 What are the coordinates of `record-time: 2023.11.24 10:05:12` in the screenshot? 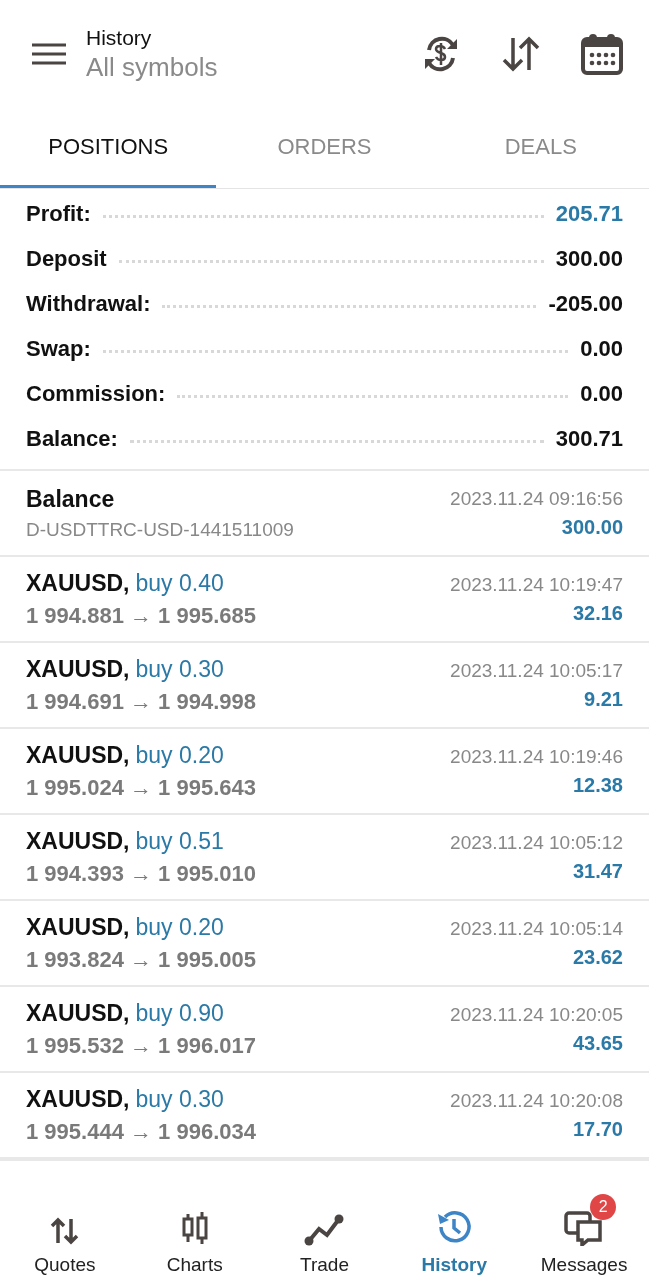 It's located at (536, 842).